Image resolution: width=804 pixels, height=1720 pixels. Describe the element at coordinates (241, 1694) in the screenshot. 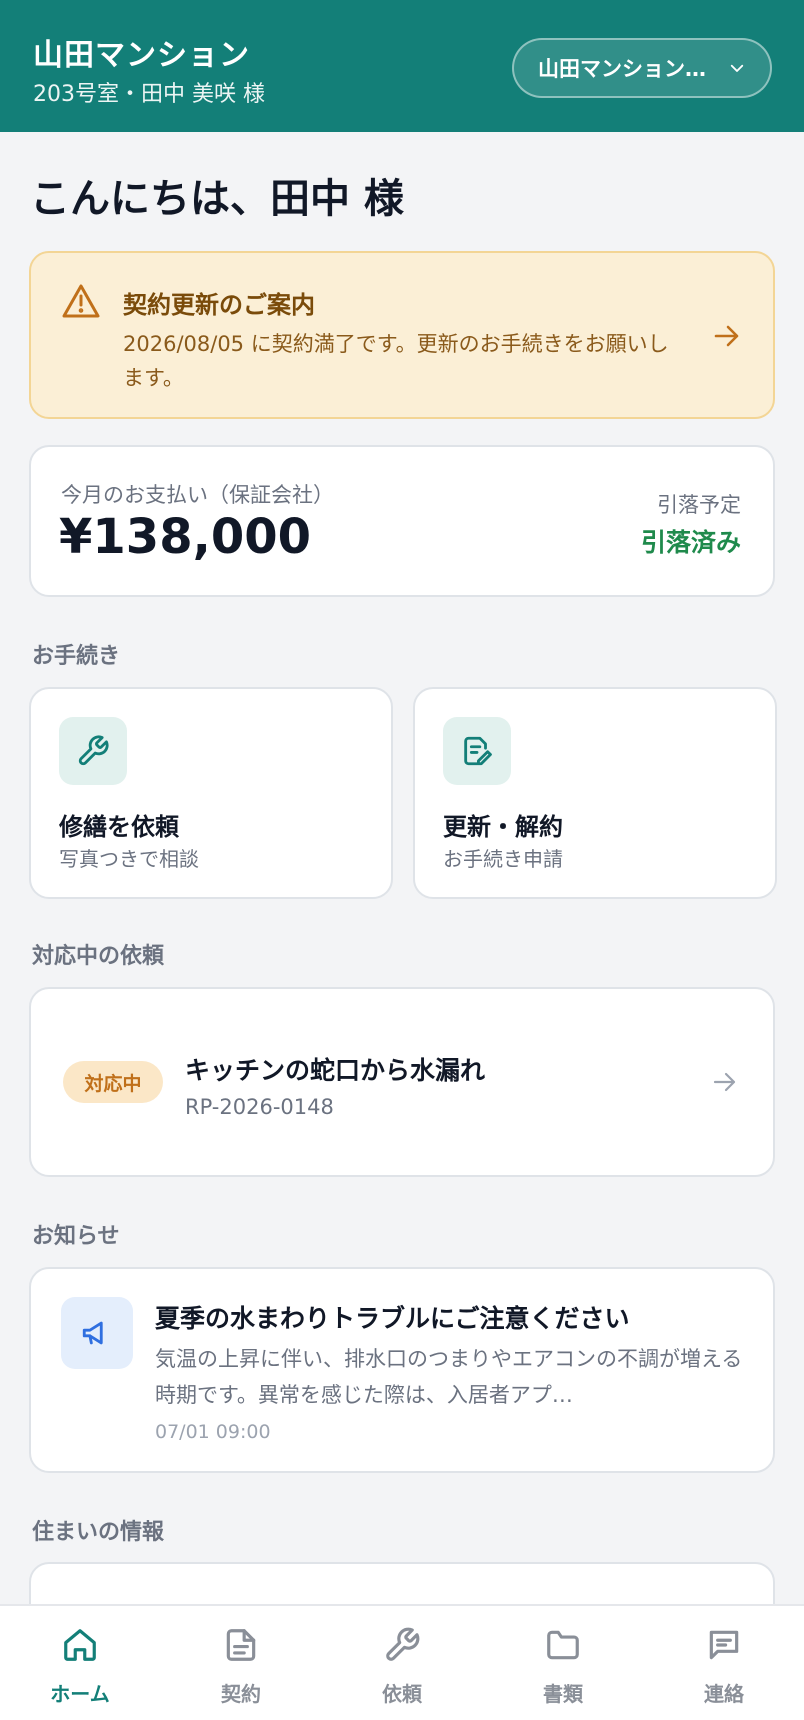

I see `nav-label-contract: 契約` at that location.